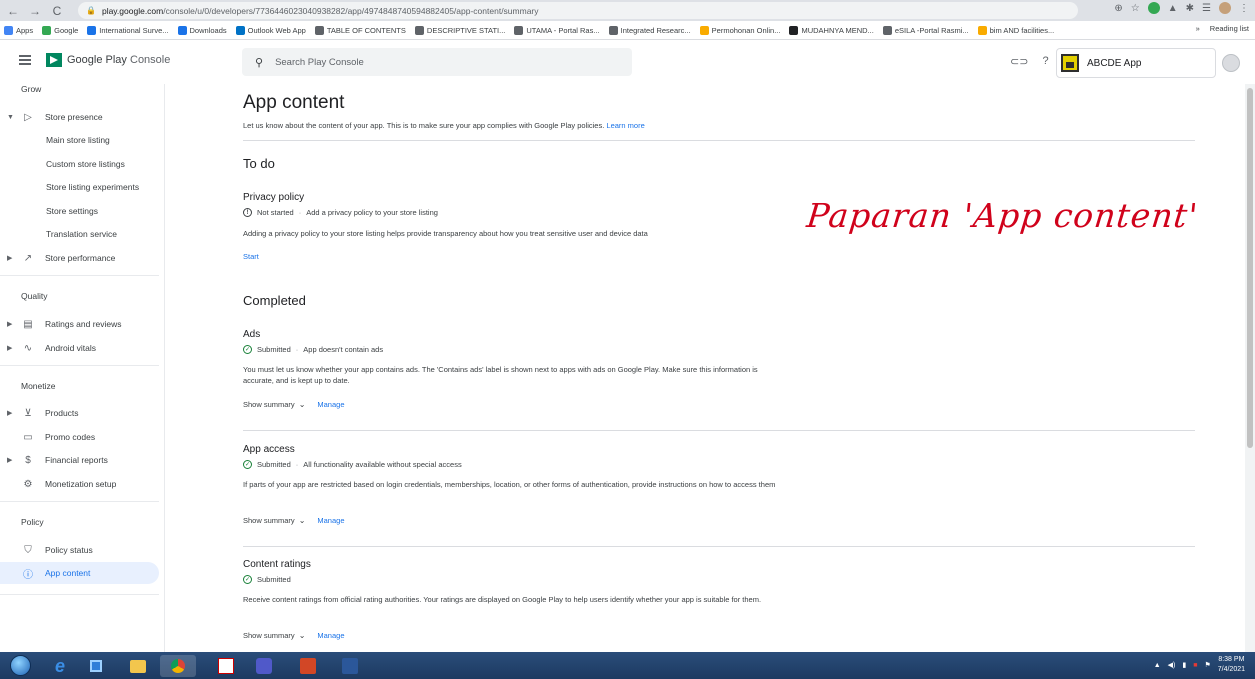 The height and width of the screenshot is (679, 1255). I want to click on star-icon: ☆, so click(1135, 8).